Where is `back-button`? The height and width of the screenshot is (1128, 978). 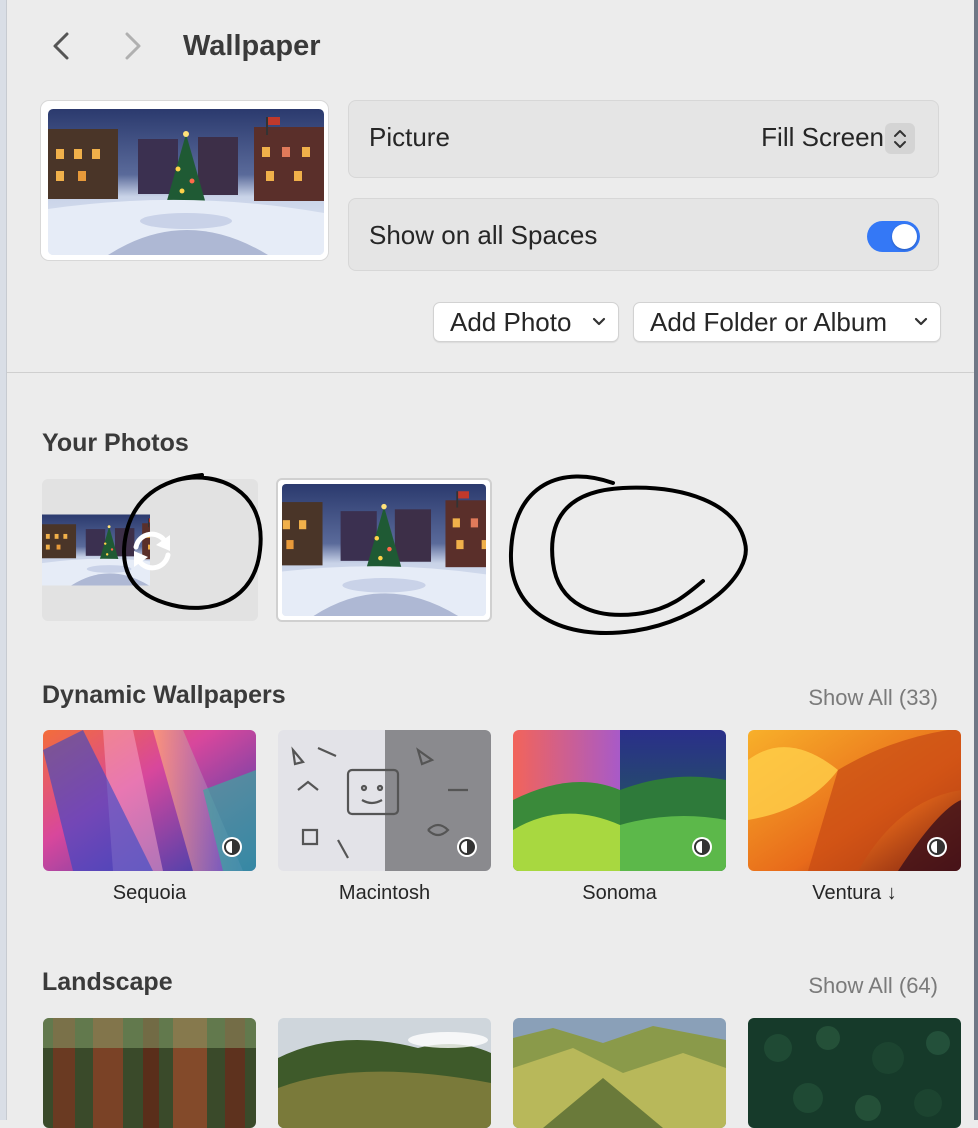 back-button is located at coordinates (61, 46).